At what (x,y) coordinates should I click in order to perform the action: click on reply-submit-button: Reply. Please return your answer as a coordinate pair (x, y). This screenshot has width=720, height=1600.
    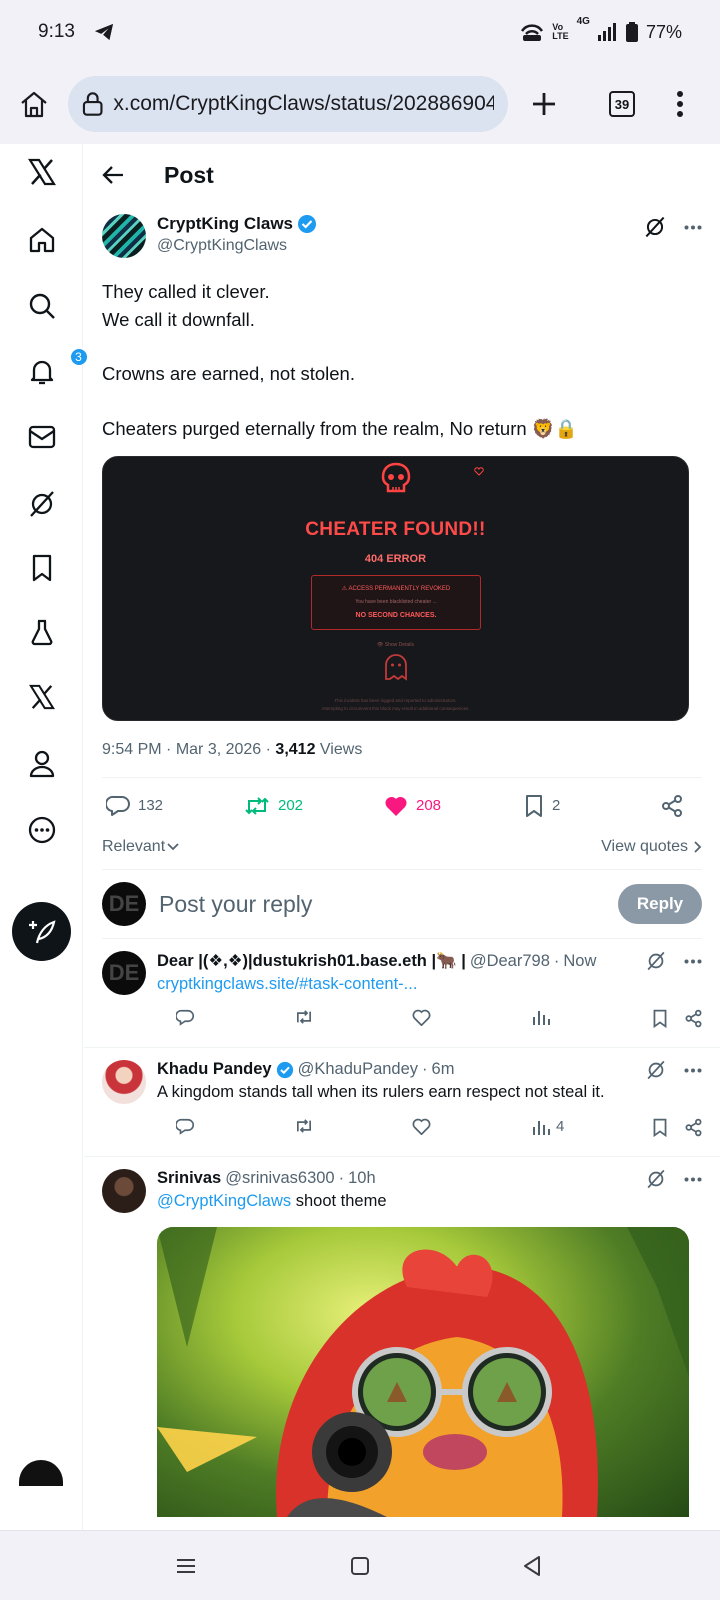
    Looking at the image, I should click on (660, 904).